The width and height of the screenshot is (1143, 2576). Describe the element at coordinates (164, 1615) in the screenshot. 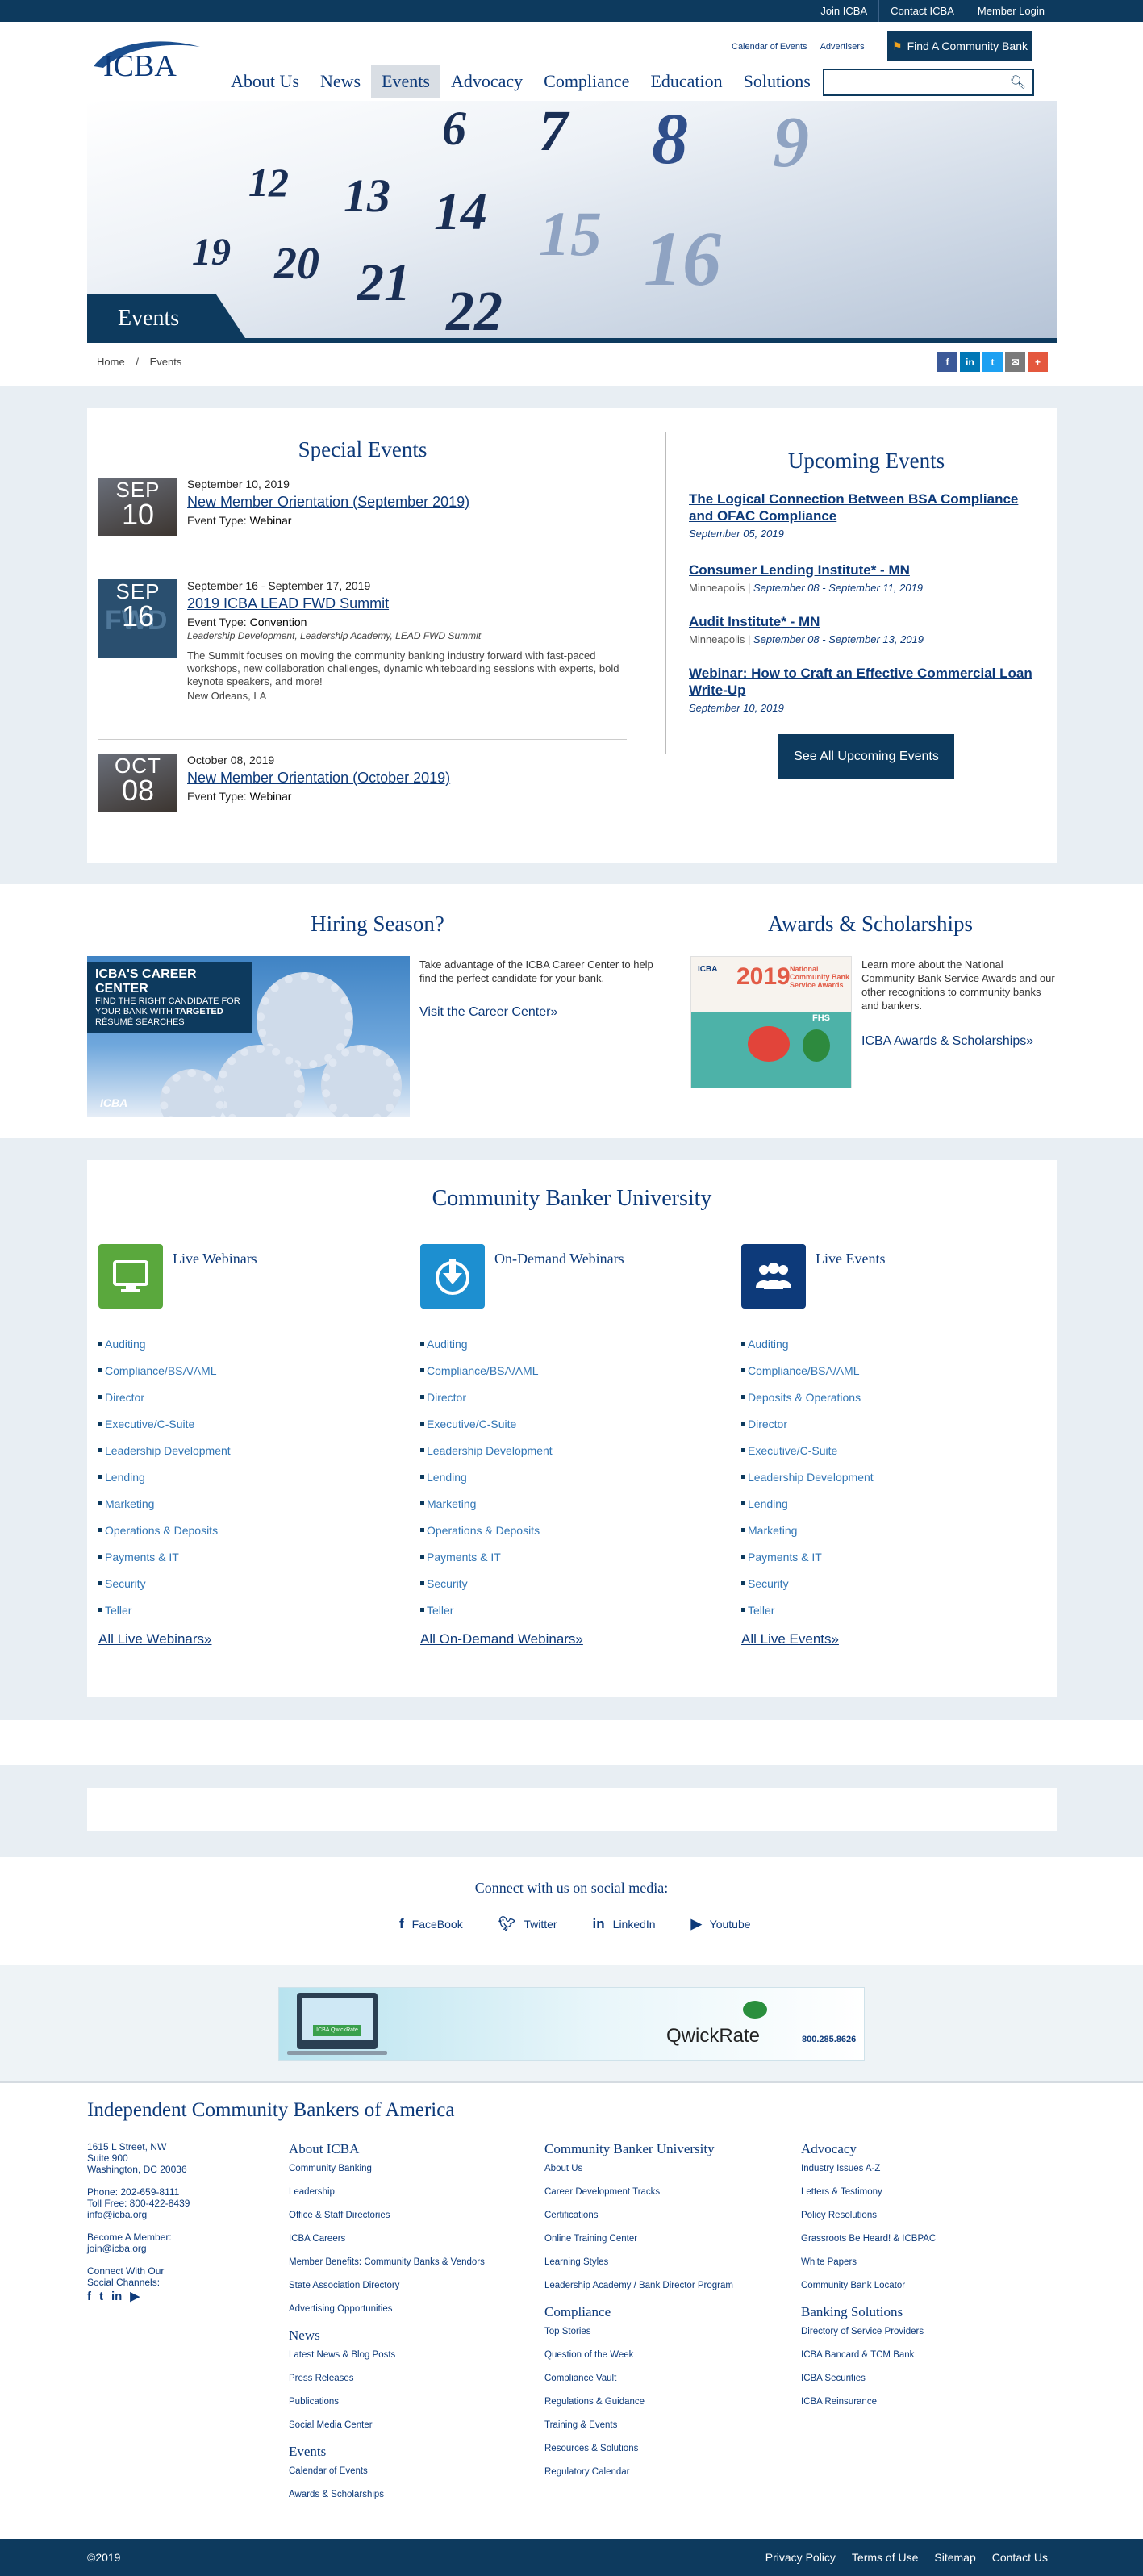

I see `topic-link: Teller` at that location.